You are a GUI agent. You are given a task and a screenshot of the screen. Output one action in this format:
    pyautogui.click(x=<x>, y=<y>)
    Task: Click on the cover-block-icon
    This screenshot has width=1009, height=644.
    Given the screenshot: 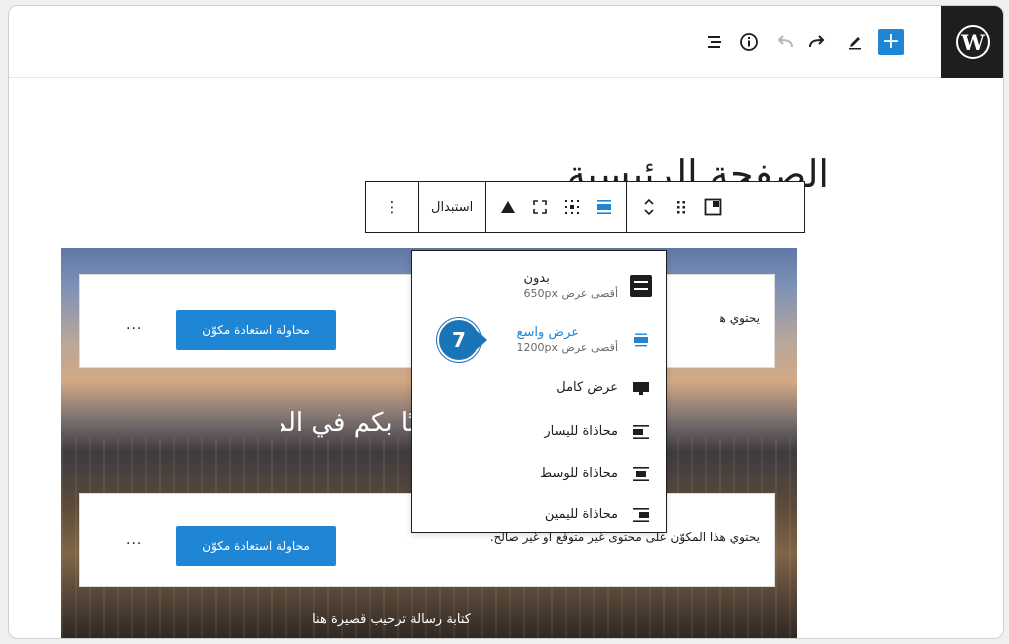 What is the action you would take?
    pyautogui.click(x=713, y=207)
    